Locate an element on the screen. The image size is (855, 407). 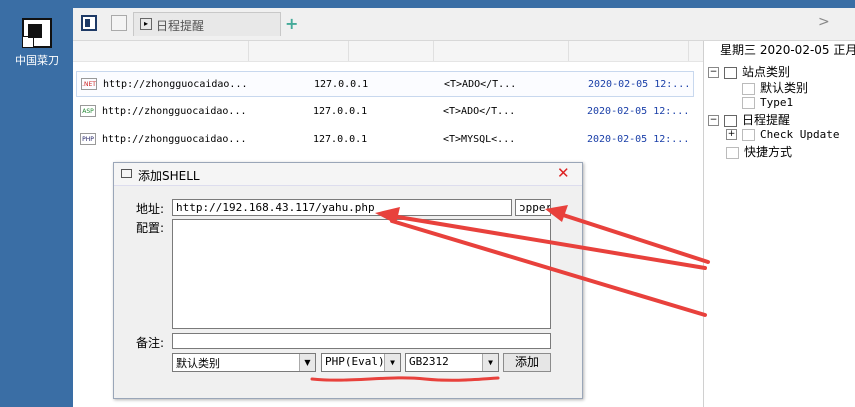
password-input: ɔpper is located at coordinates (533, 207).